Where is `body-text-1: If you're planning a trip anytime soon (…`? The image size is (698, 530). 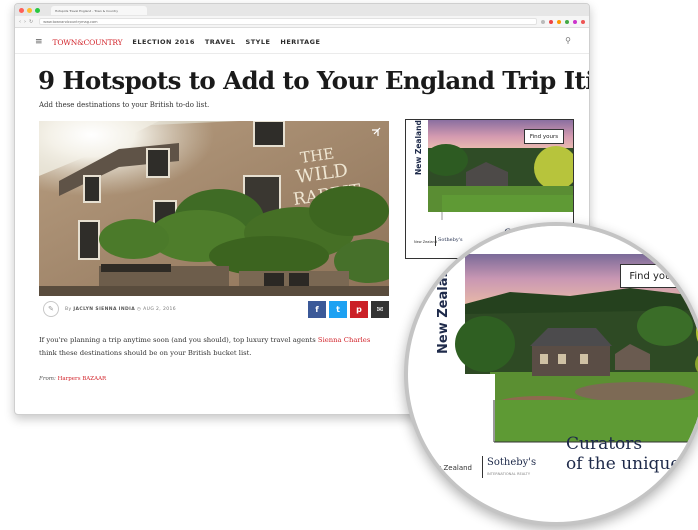
body-text-1: If you're planning a trip anytime soon (… is located at coordinates (178, 340).